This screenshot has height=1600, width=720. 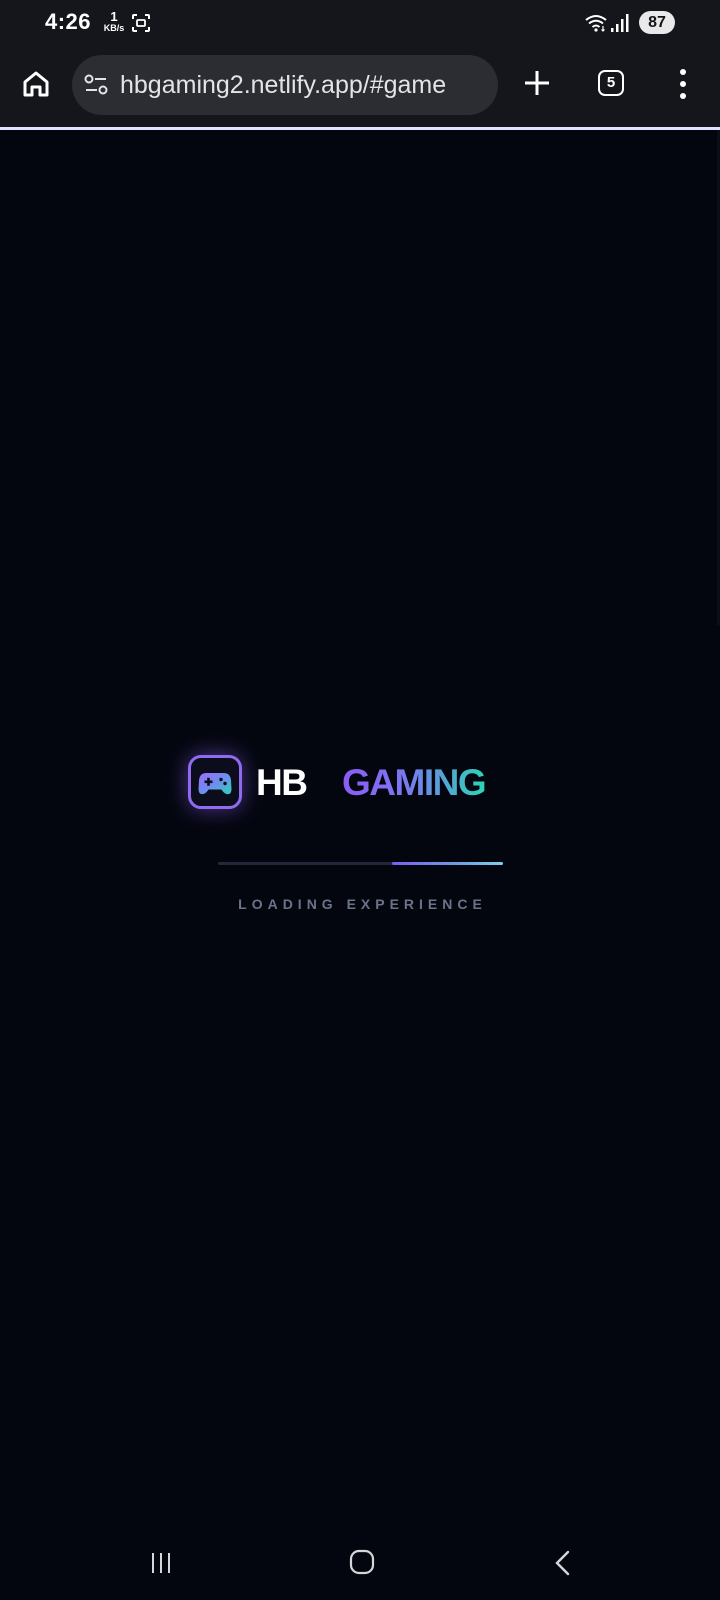 I want to click on site-settings-icon, so click(x=96, y=85).